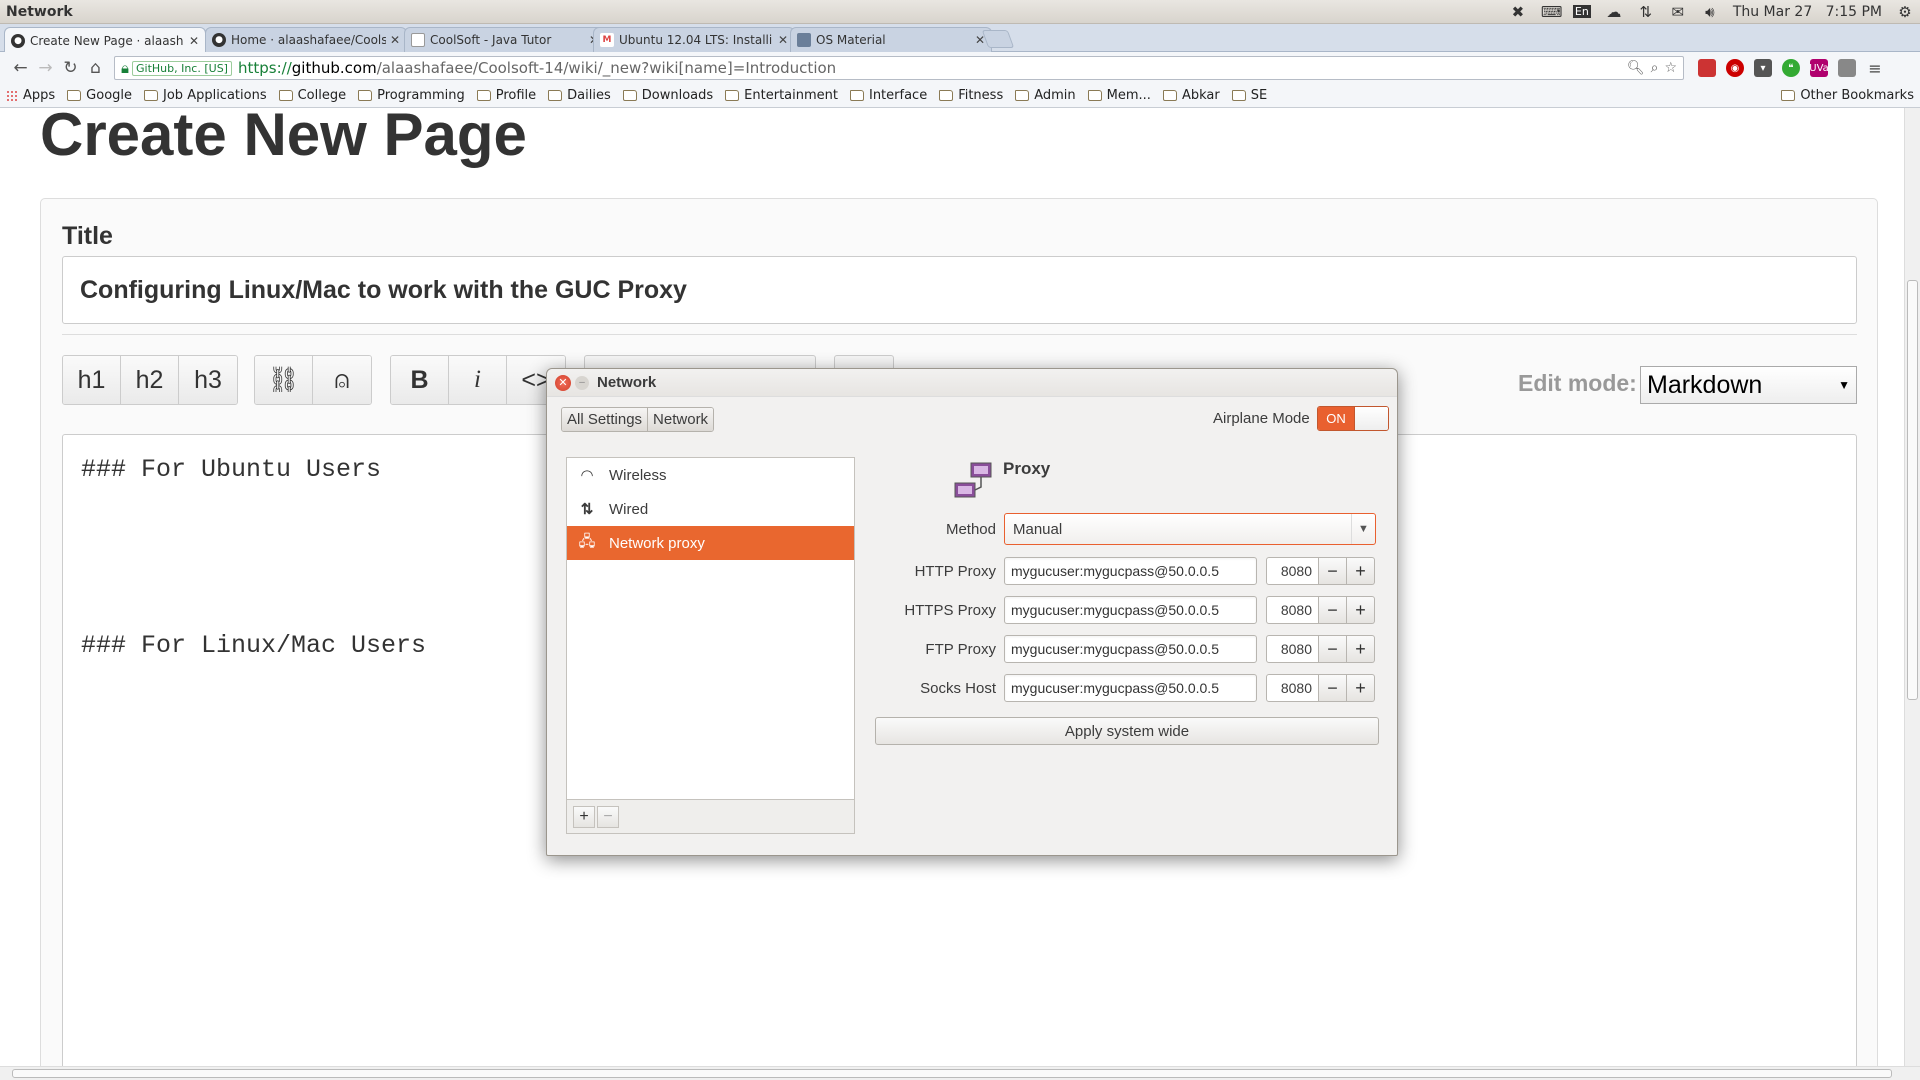  What do you see at coordinates (710, 509) in the screenshot?
I see `device-item-wired: ⇅ Wired` at bounding box center [710, 509].